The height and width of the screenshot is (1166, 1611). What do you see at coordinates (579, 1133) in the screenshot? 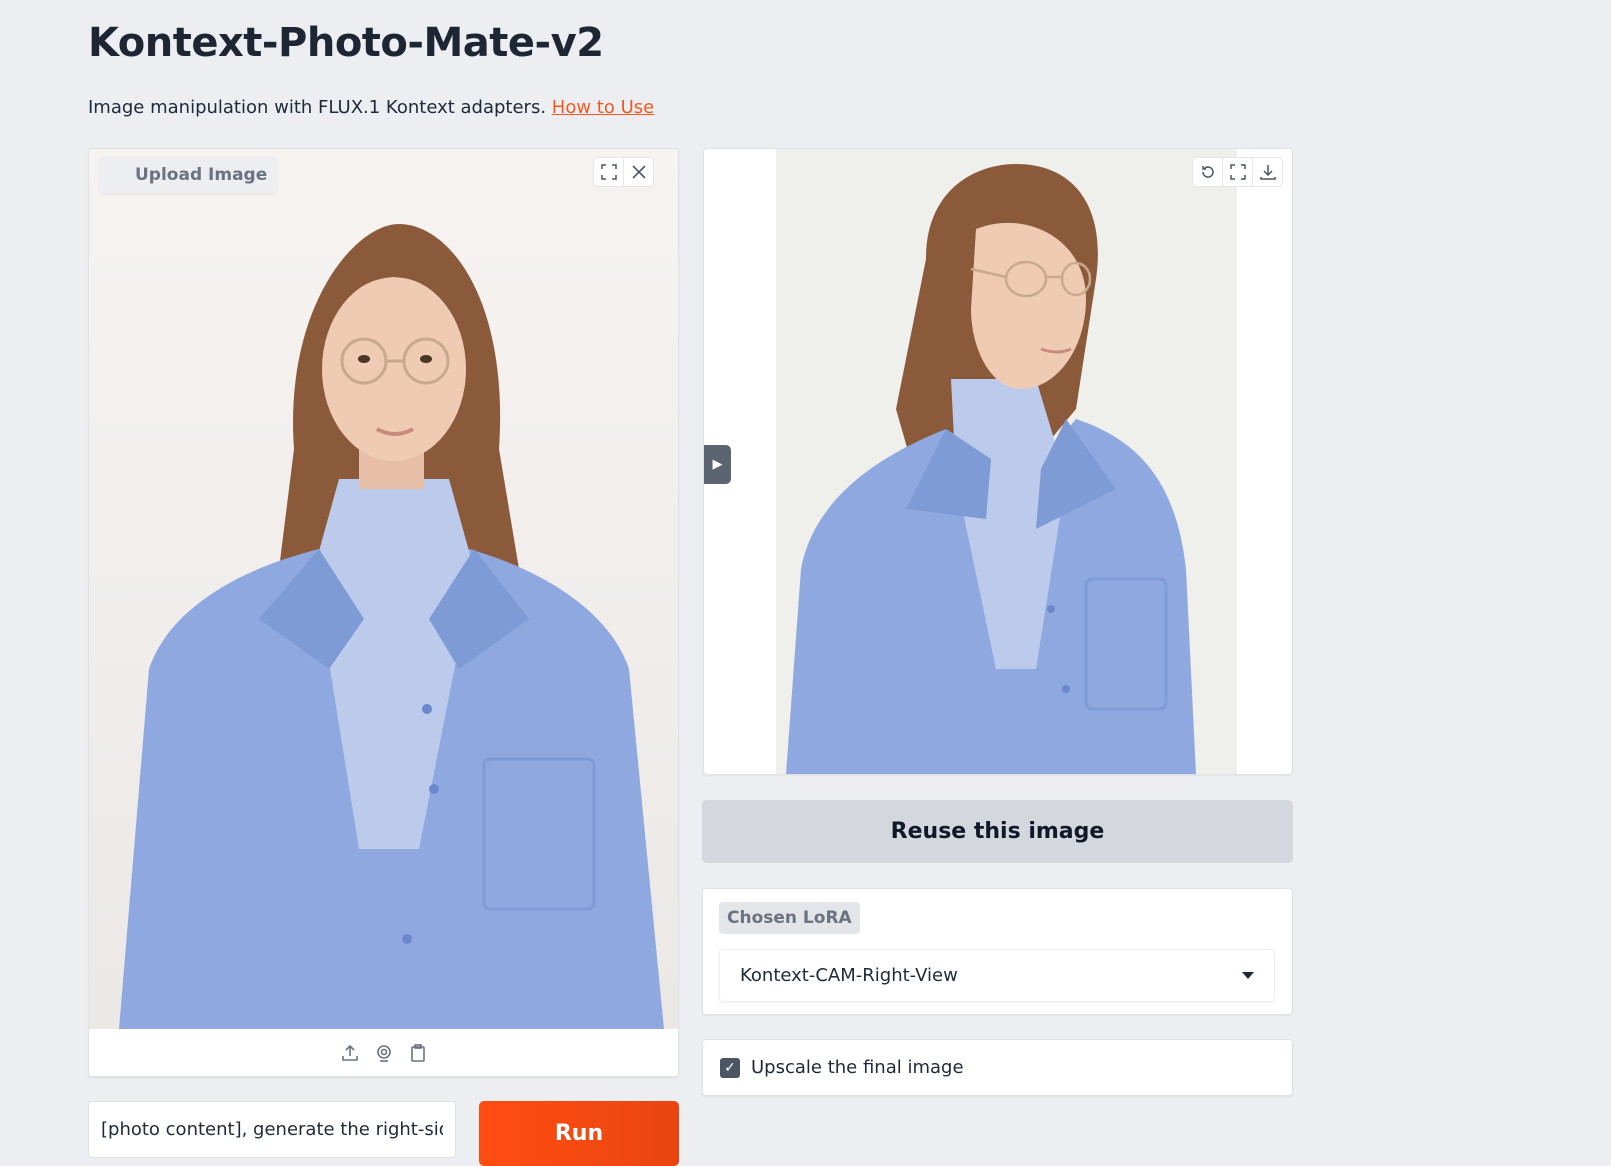
I see `run-button: Run` at bounding box center [579, 1133].